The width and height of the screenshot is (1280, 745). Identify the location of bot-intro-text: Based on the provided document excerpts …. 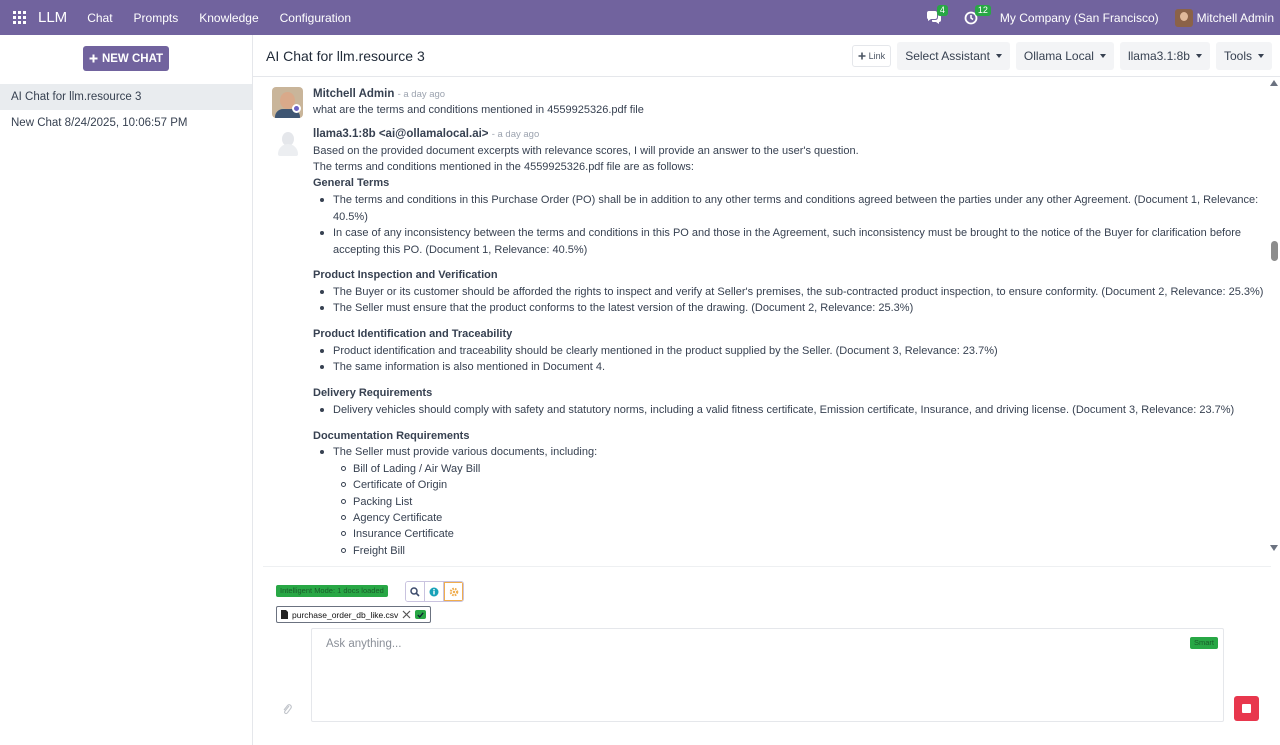
(586, 151).